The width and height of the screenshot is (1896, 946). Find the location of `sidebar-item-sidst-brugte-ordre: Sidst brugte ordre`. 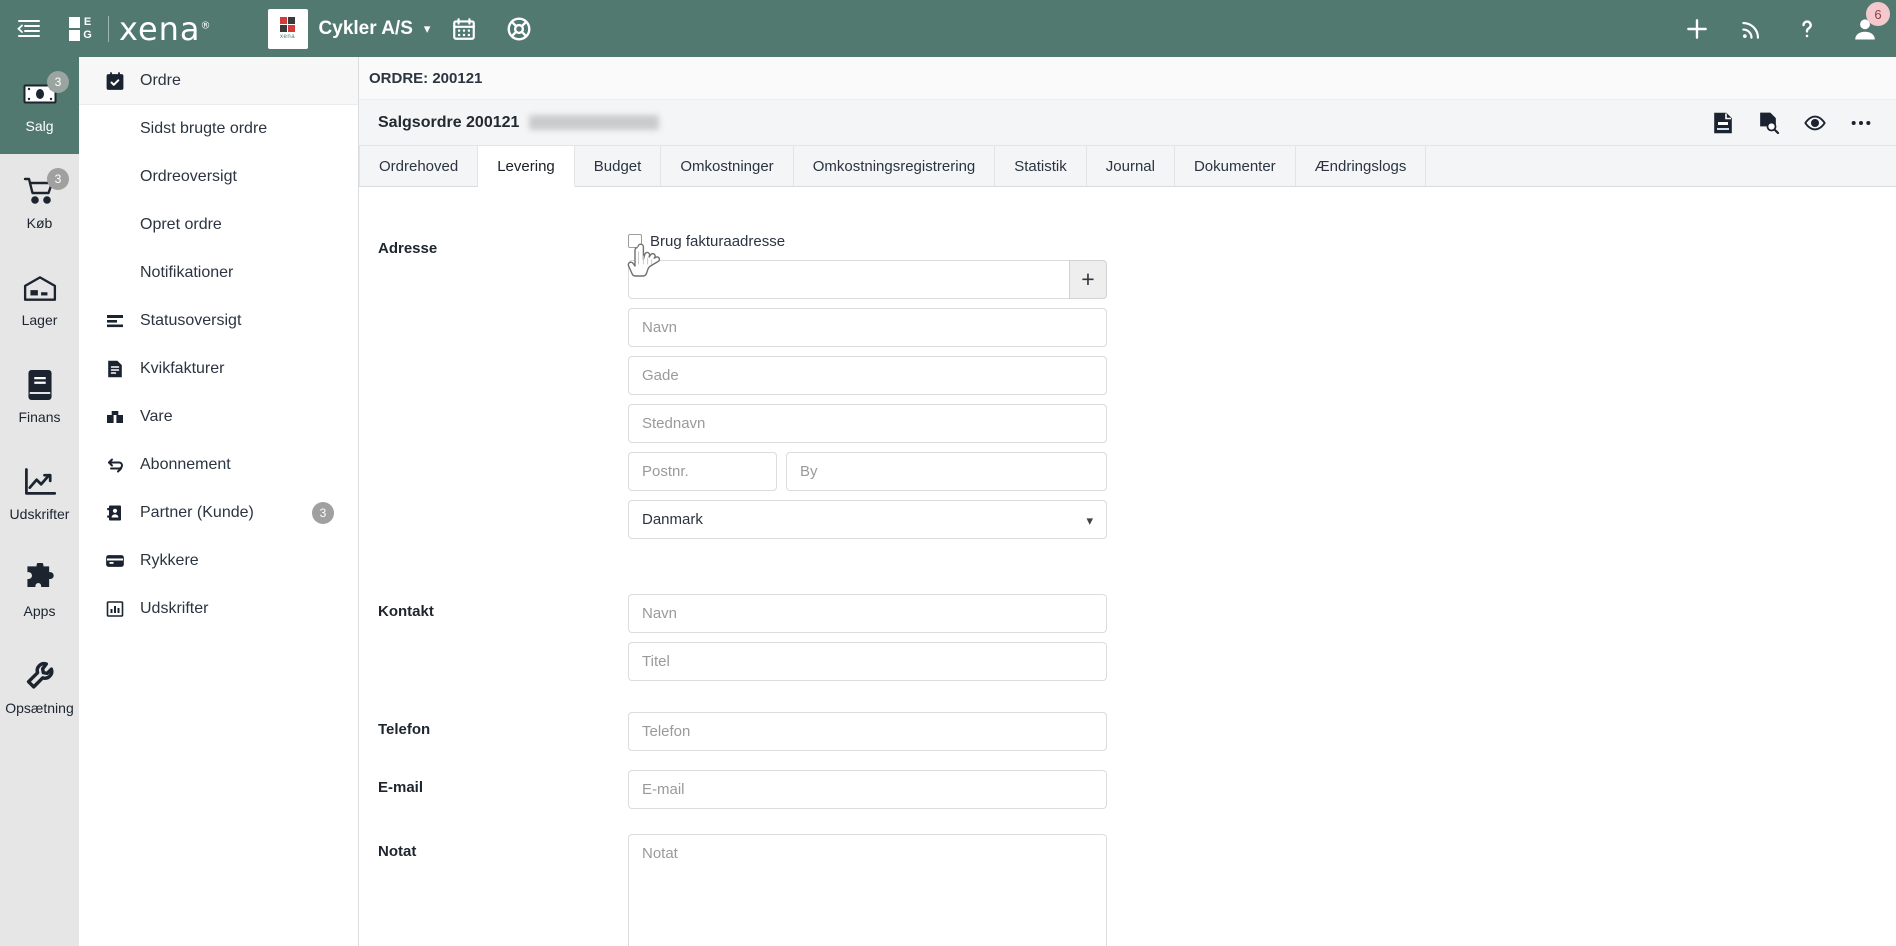

sidebar-item-sidst-brugte-ordre: Sidst brugte ordre is located at coordinates (218, 129).